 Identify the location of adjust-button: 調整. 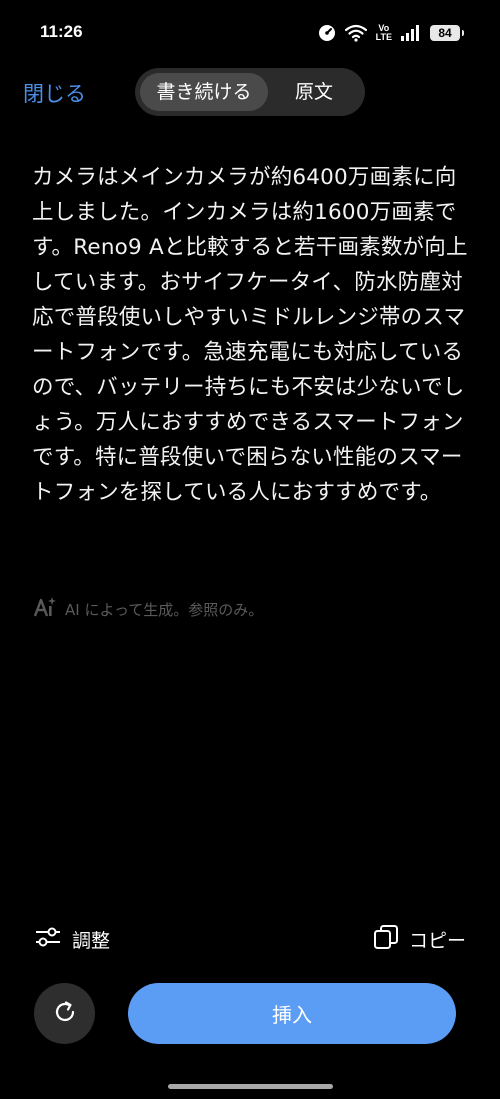
(72, 939).